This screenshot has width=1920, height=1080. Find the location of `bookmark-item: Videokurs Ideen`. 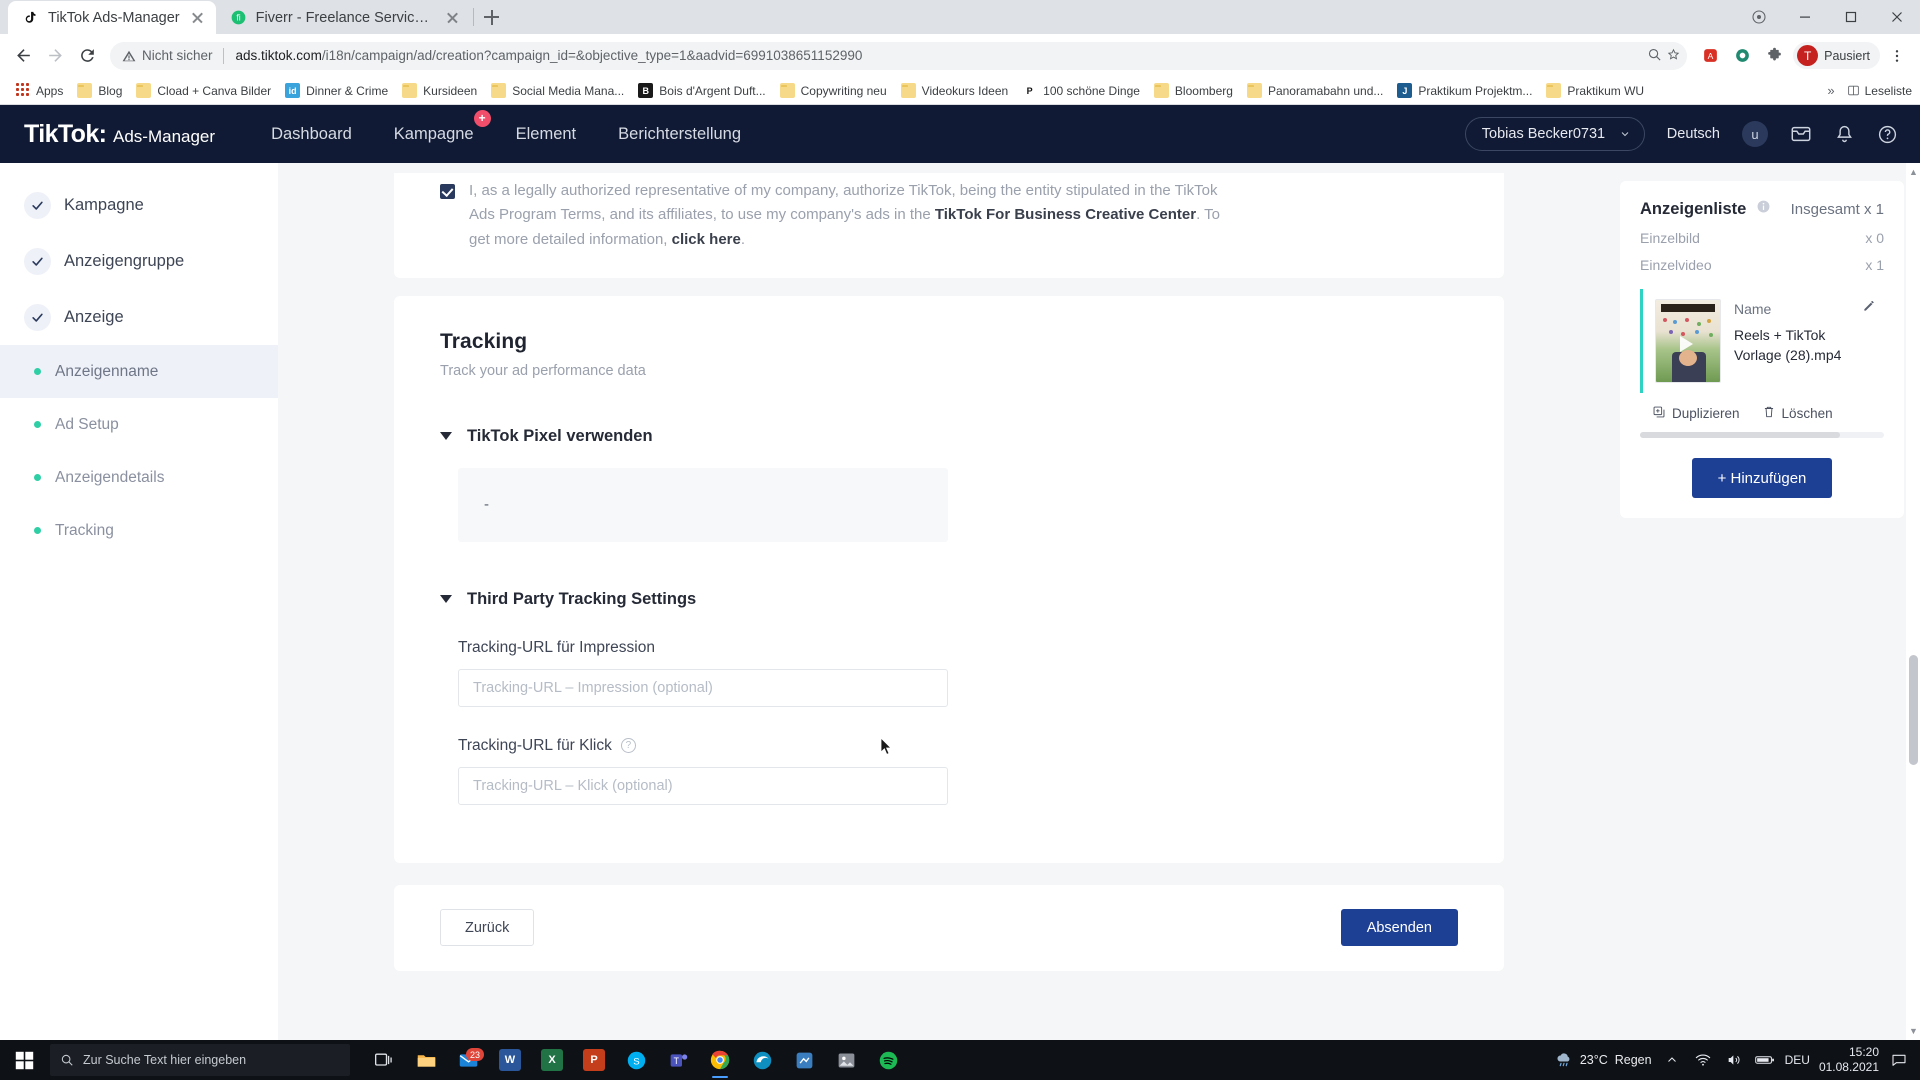

bookmark-item: Videokurs Ideen is located at coordinates (955, 90).